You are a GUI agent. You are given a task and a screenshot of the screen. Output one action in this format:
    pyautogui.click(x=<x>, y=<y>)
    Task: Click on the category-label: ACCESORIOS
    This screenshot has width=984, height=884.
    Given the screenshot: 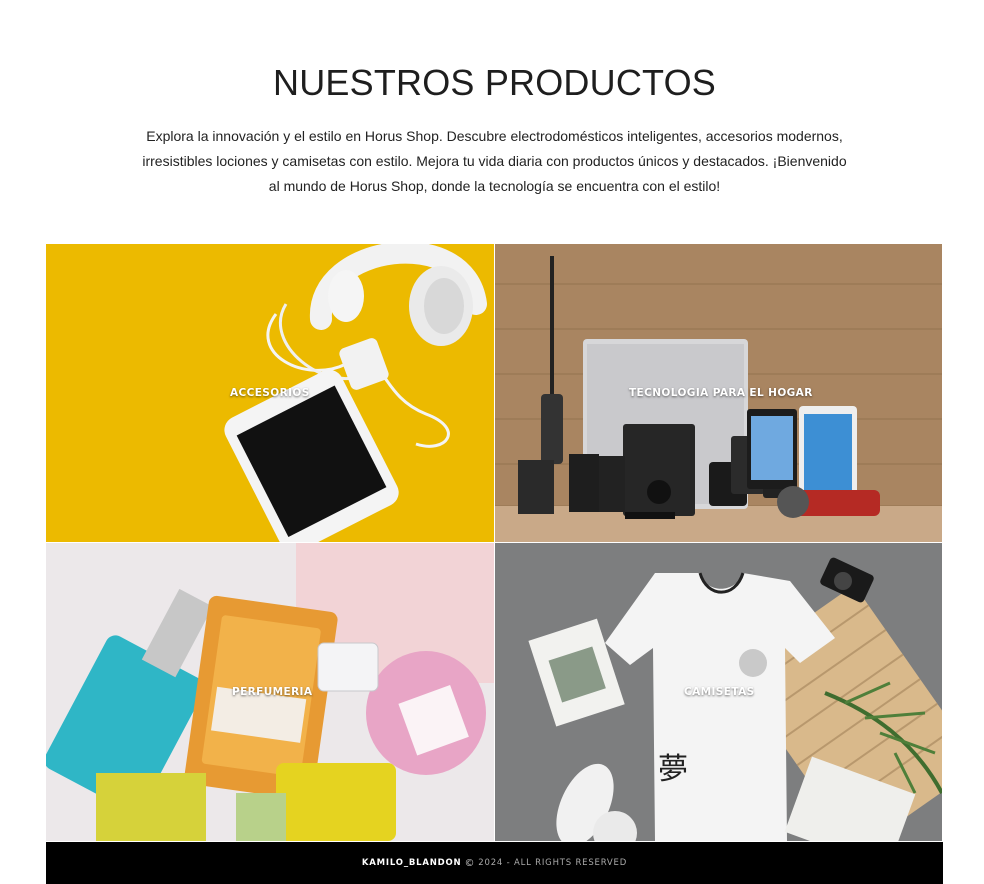 What is the action you would take?
    pyautogui.click(x=270, y=393)
    